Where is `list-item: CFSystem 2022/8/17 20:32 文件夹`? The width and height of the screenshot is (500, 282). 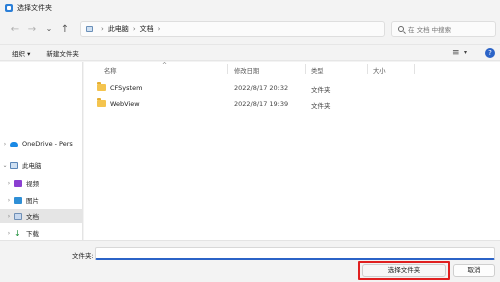
list-item: CFSystem 2022/8/17 20:32 文件夹 is located at coordinates (292, 87).